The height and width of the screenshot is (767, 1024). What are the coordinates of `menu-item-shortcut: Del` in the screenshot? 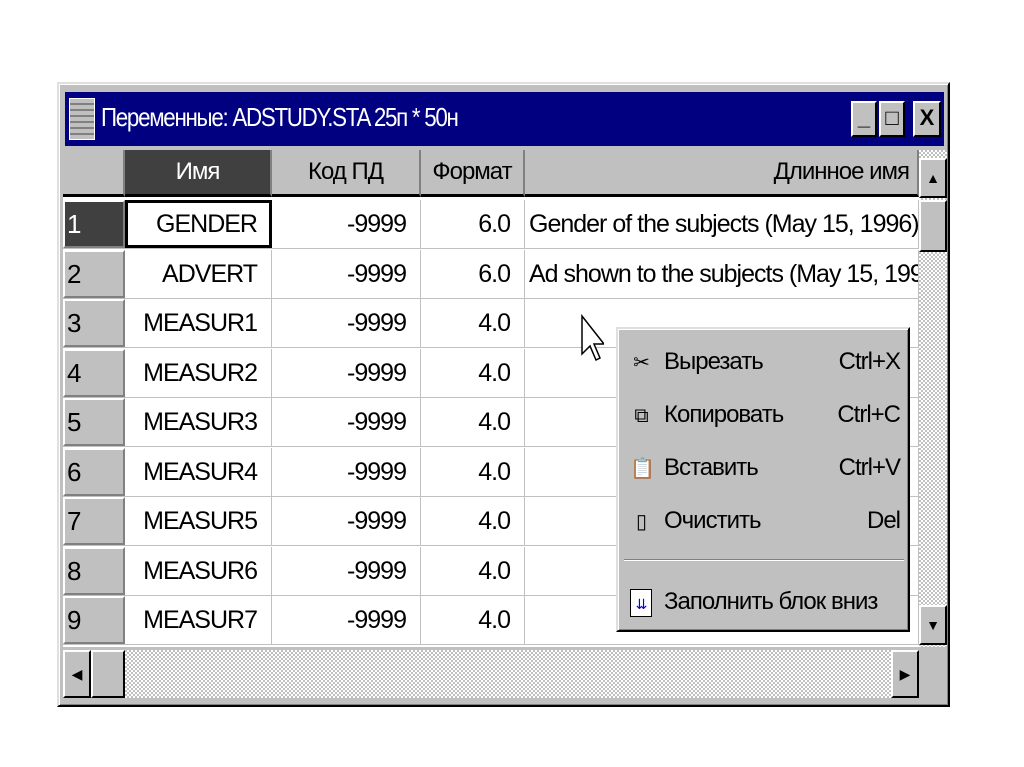 It's located at (883, 520).